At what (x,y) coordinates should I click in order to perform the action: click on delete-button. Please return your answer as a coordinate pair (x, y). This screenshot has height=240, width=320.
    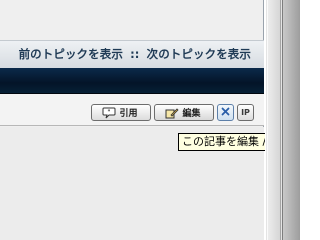
    Looking at the image, I should click on (225, 112).